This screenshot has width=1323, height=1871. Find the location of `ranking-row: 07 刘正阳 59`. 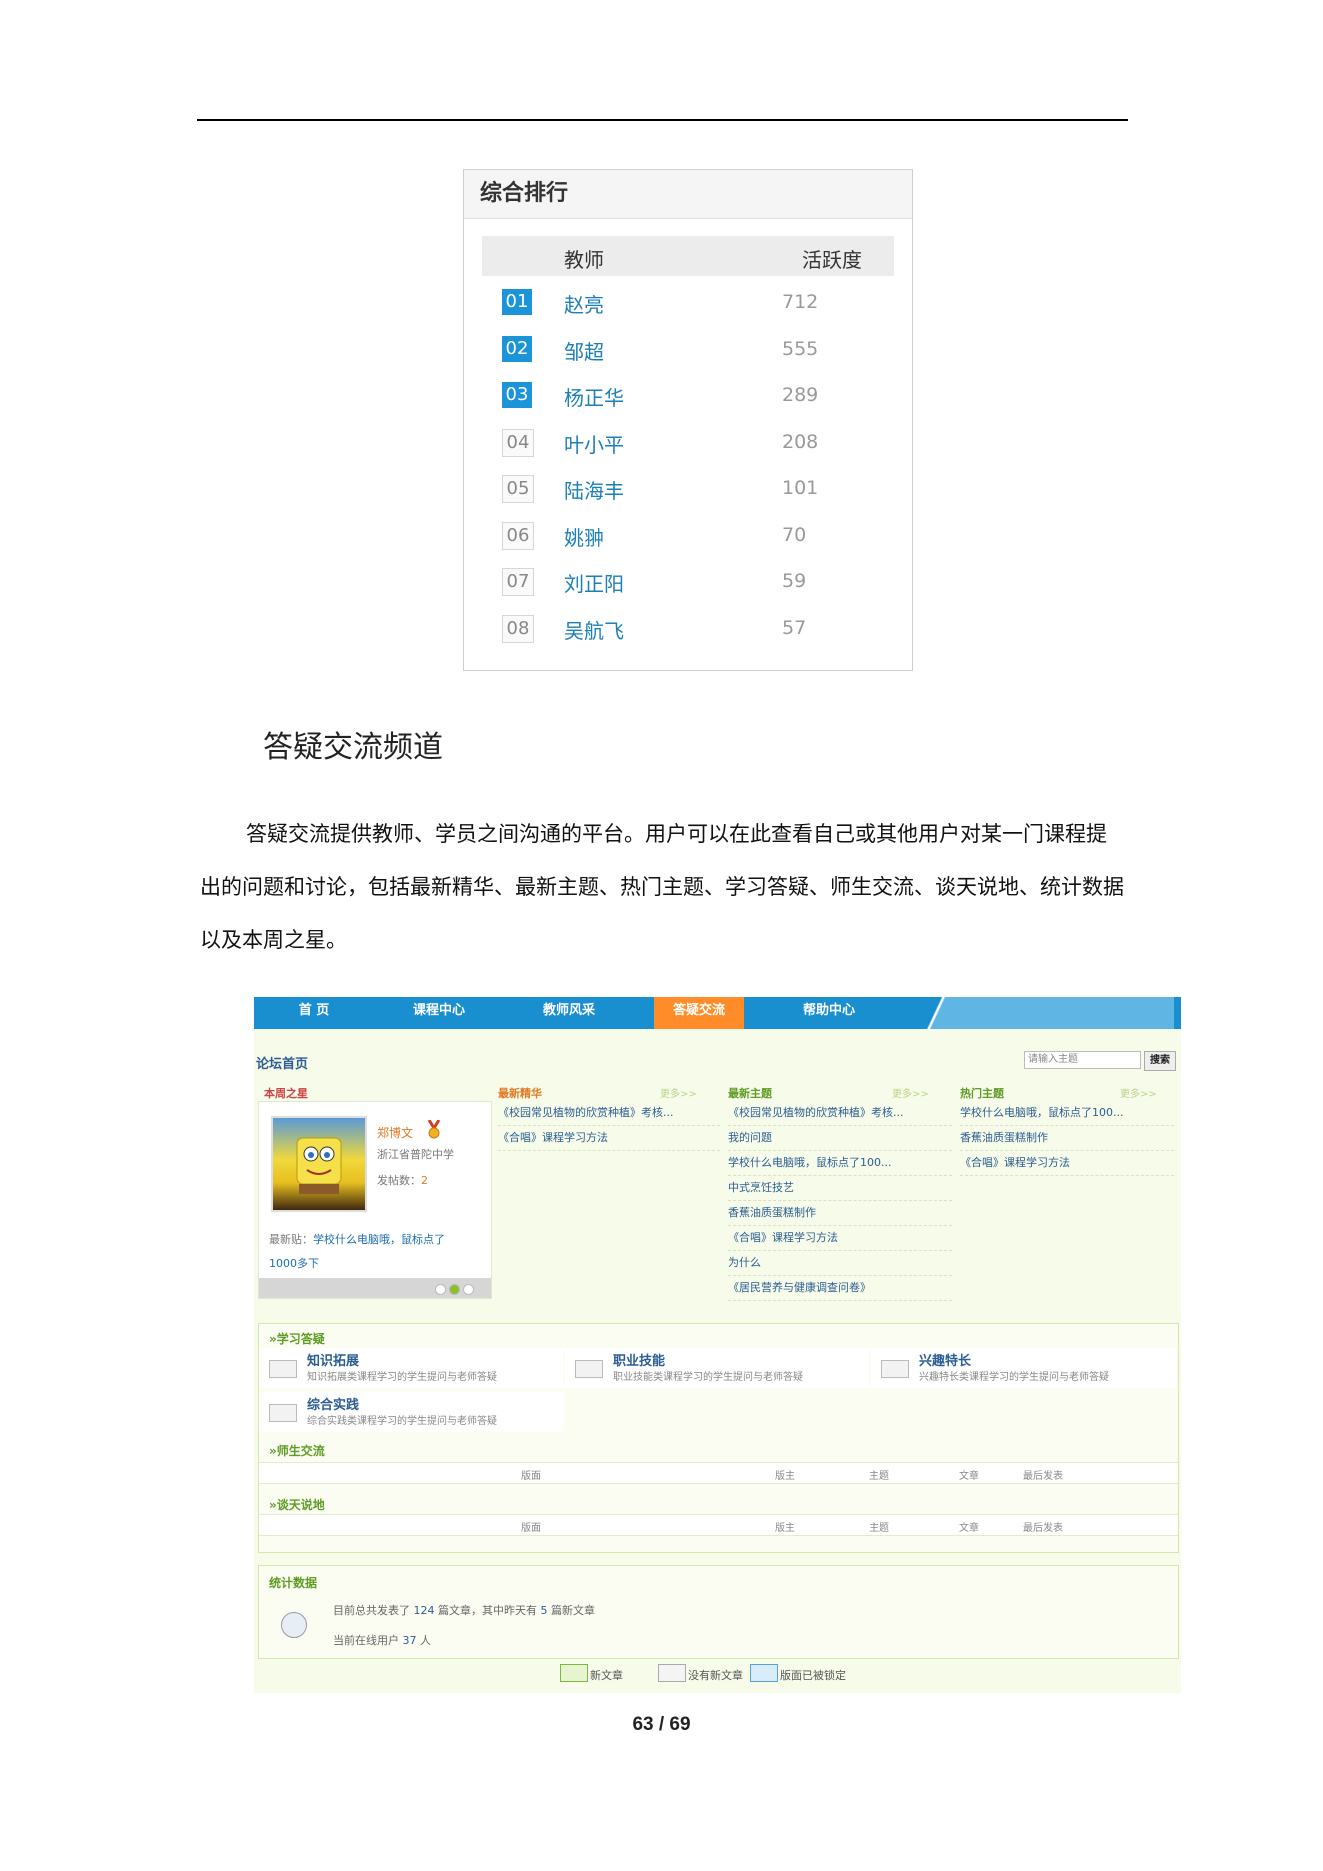

ranking-row: 07 刘正阳 59 is located at coordinates (688, 581).